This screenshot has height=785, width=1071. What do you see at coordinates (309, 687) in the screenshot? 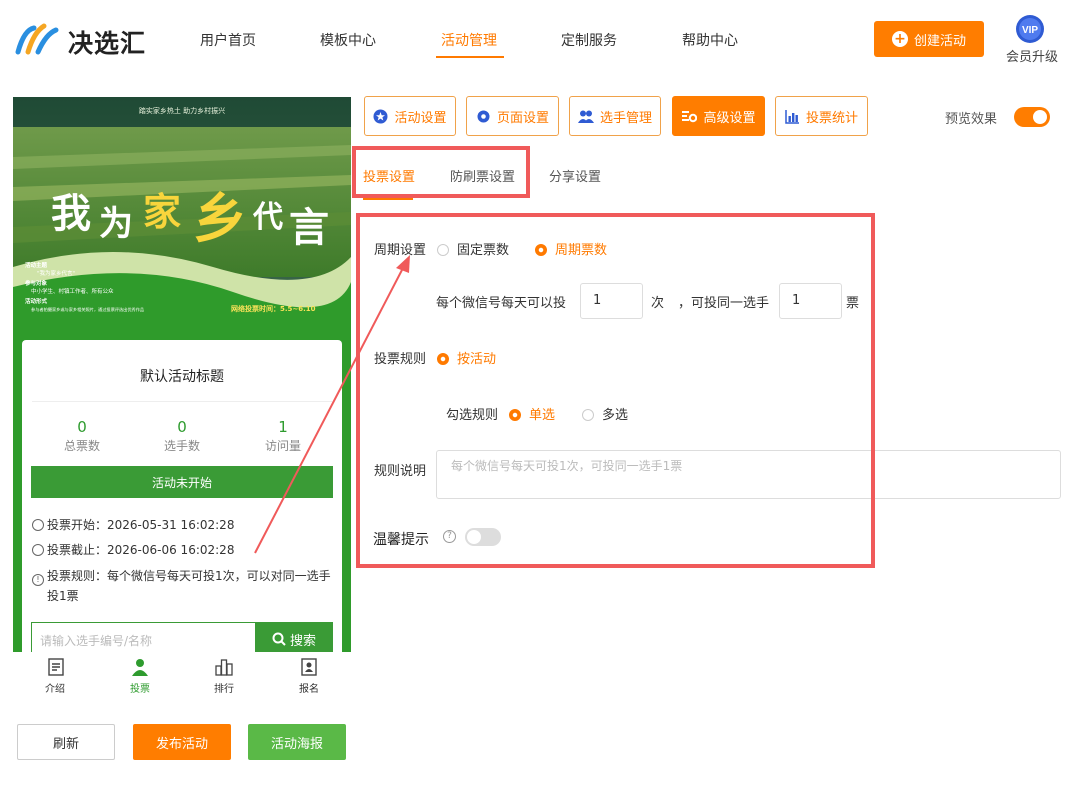
I see `tab-signup: 报名` at bounding box center [309, 687].